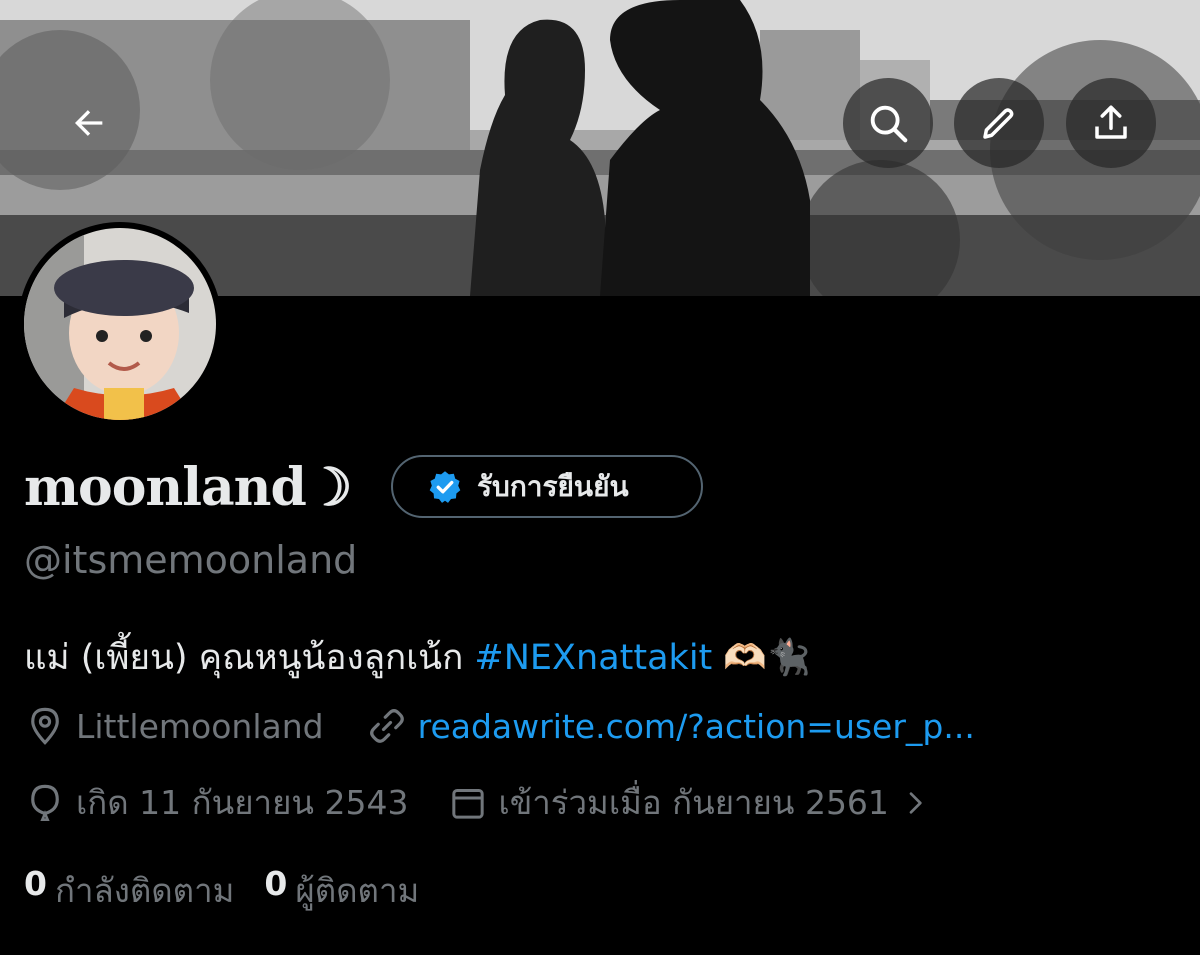 The image size is (1200, 955). I want to click on share-button, so click(1111, 123).